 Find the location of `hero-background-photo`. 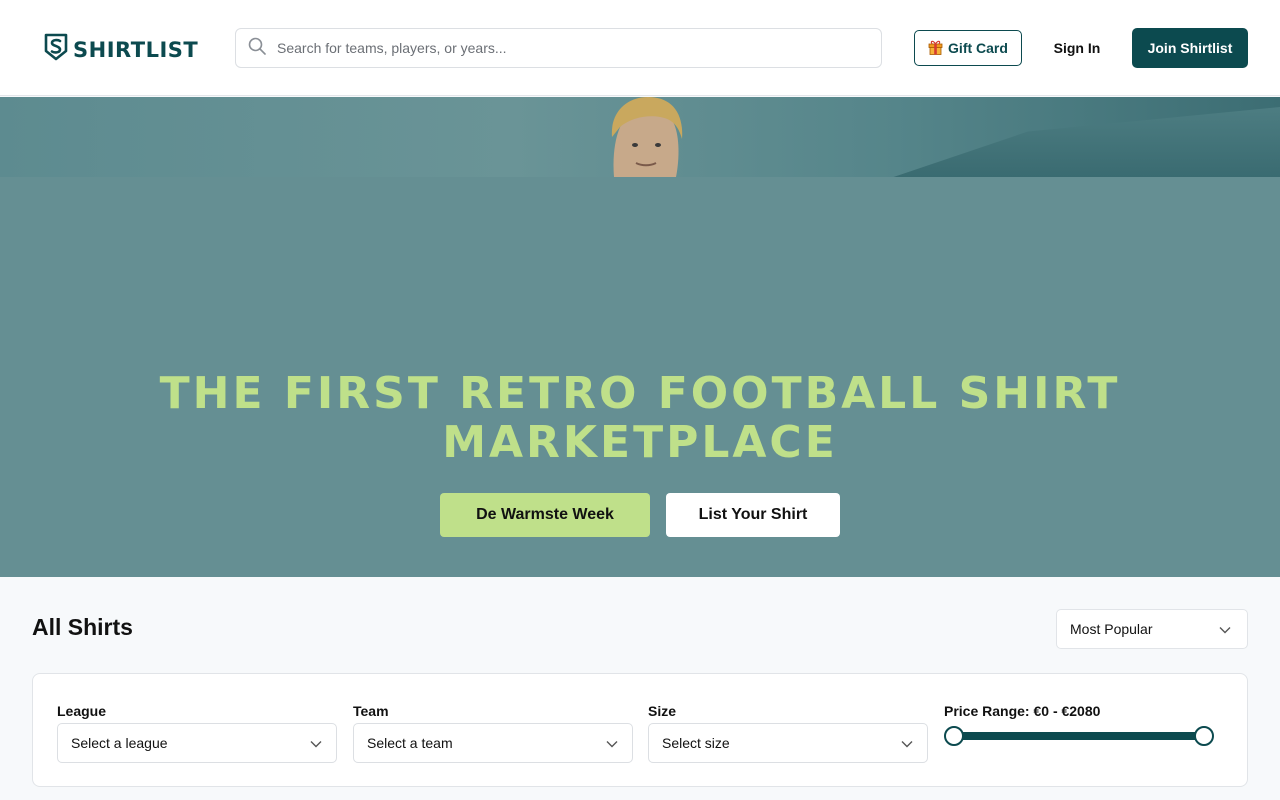

hero-background-photo is located at coordinates (640, 137).